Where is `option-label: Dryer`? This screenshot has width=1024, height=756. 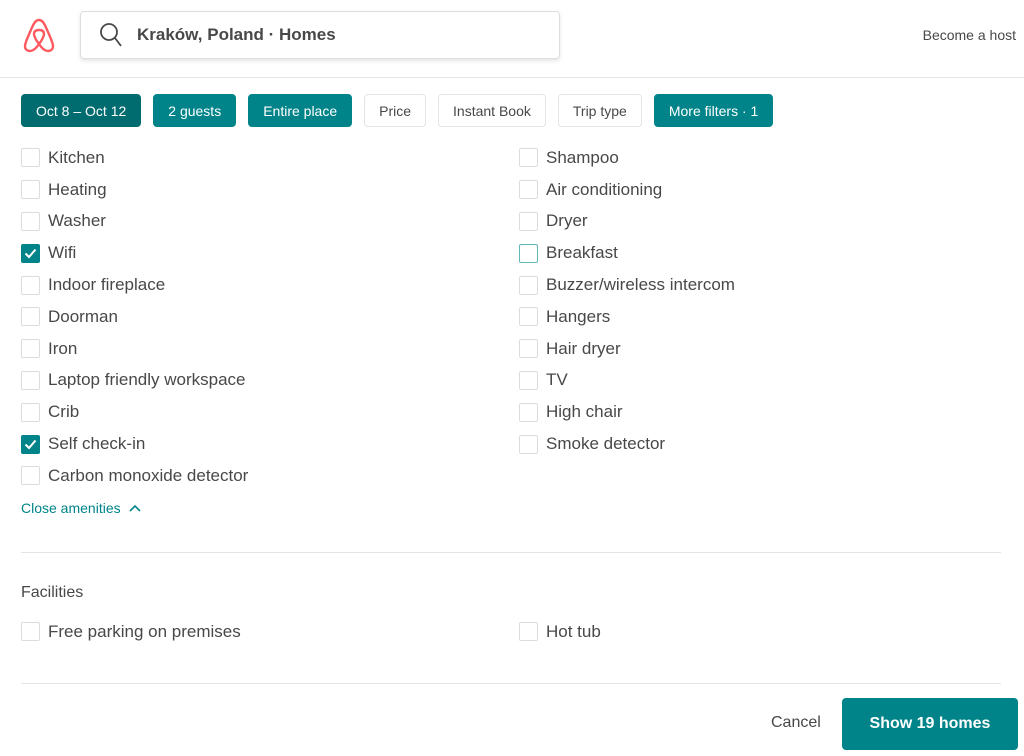
option-label: Dryer is located at coordinates (567, 221).